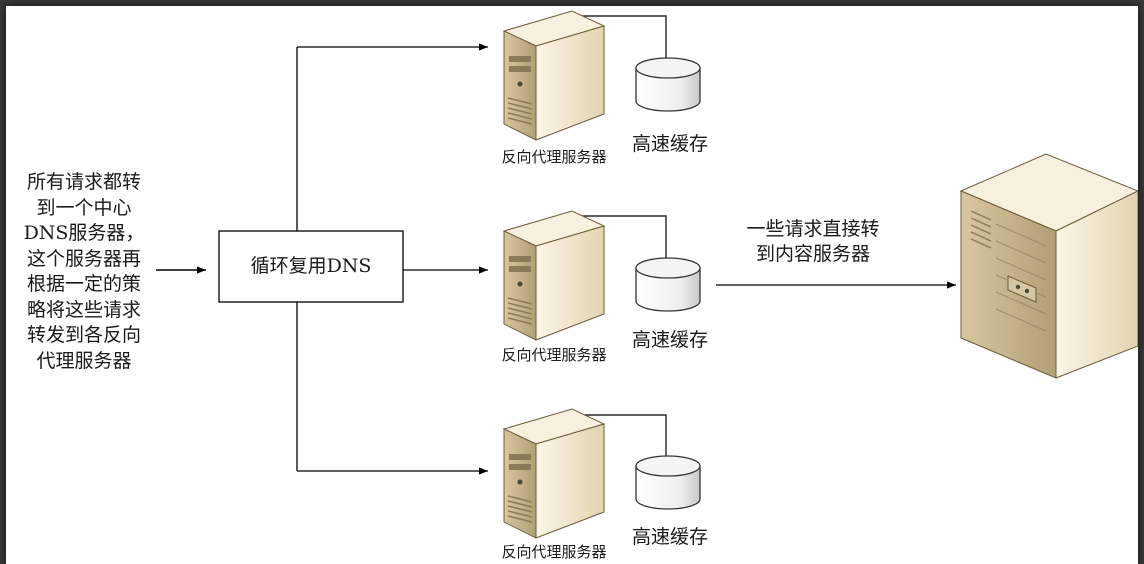 The width and height of the screenshot is (1144, 564). Describe the element at coordinates (813, 242) in the screenshot. I see `direct-request-note: 一些请求直接转 到内容服务器` at that location.